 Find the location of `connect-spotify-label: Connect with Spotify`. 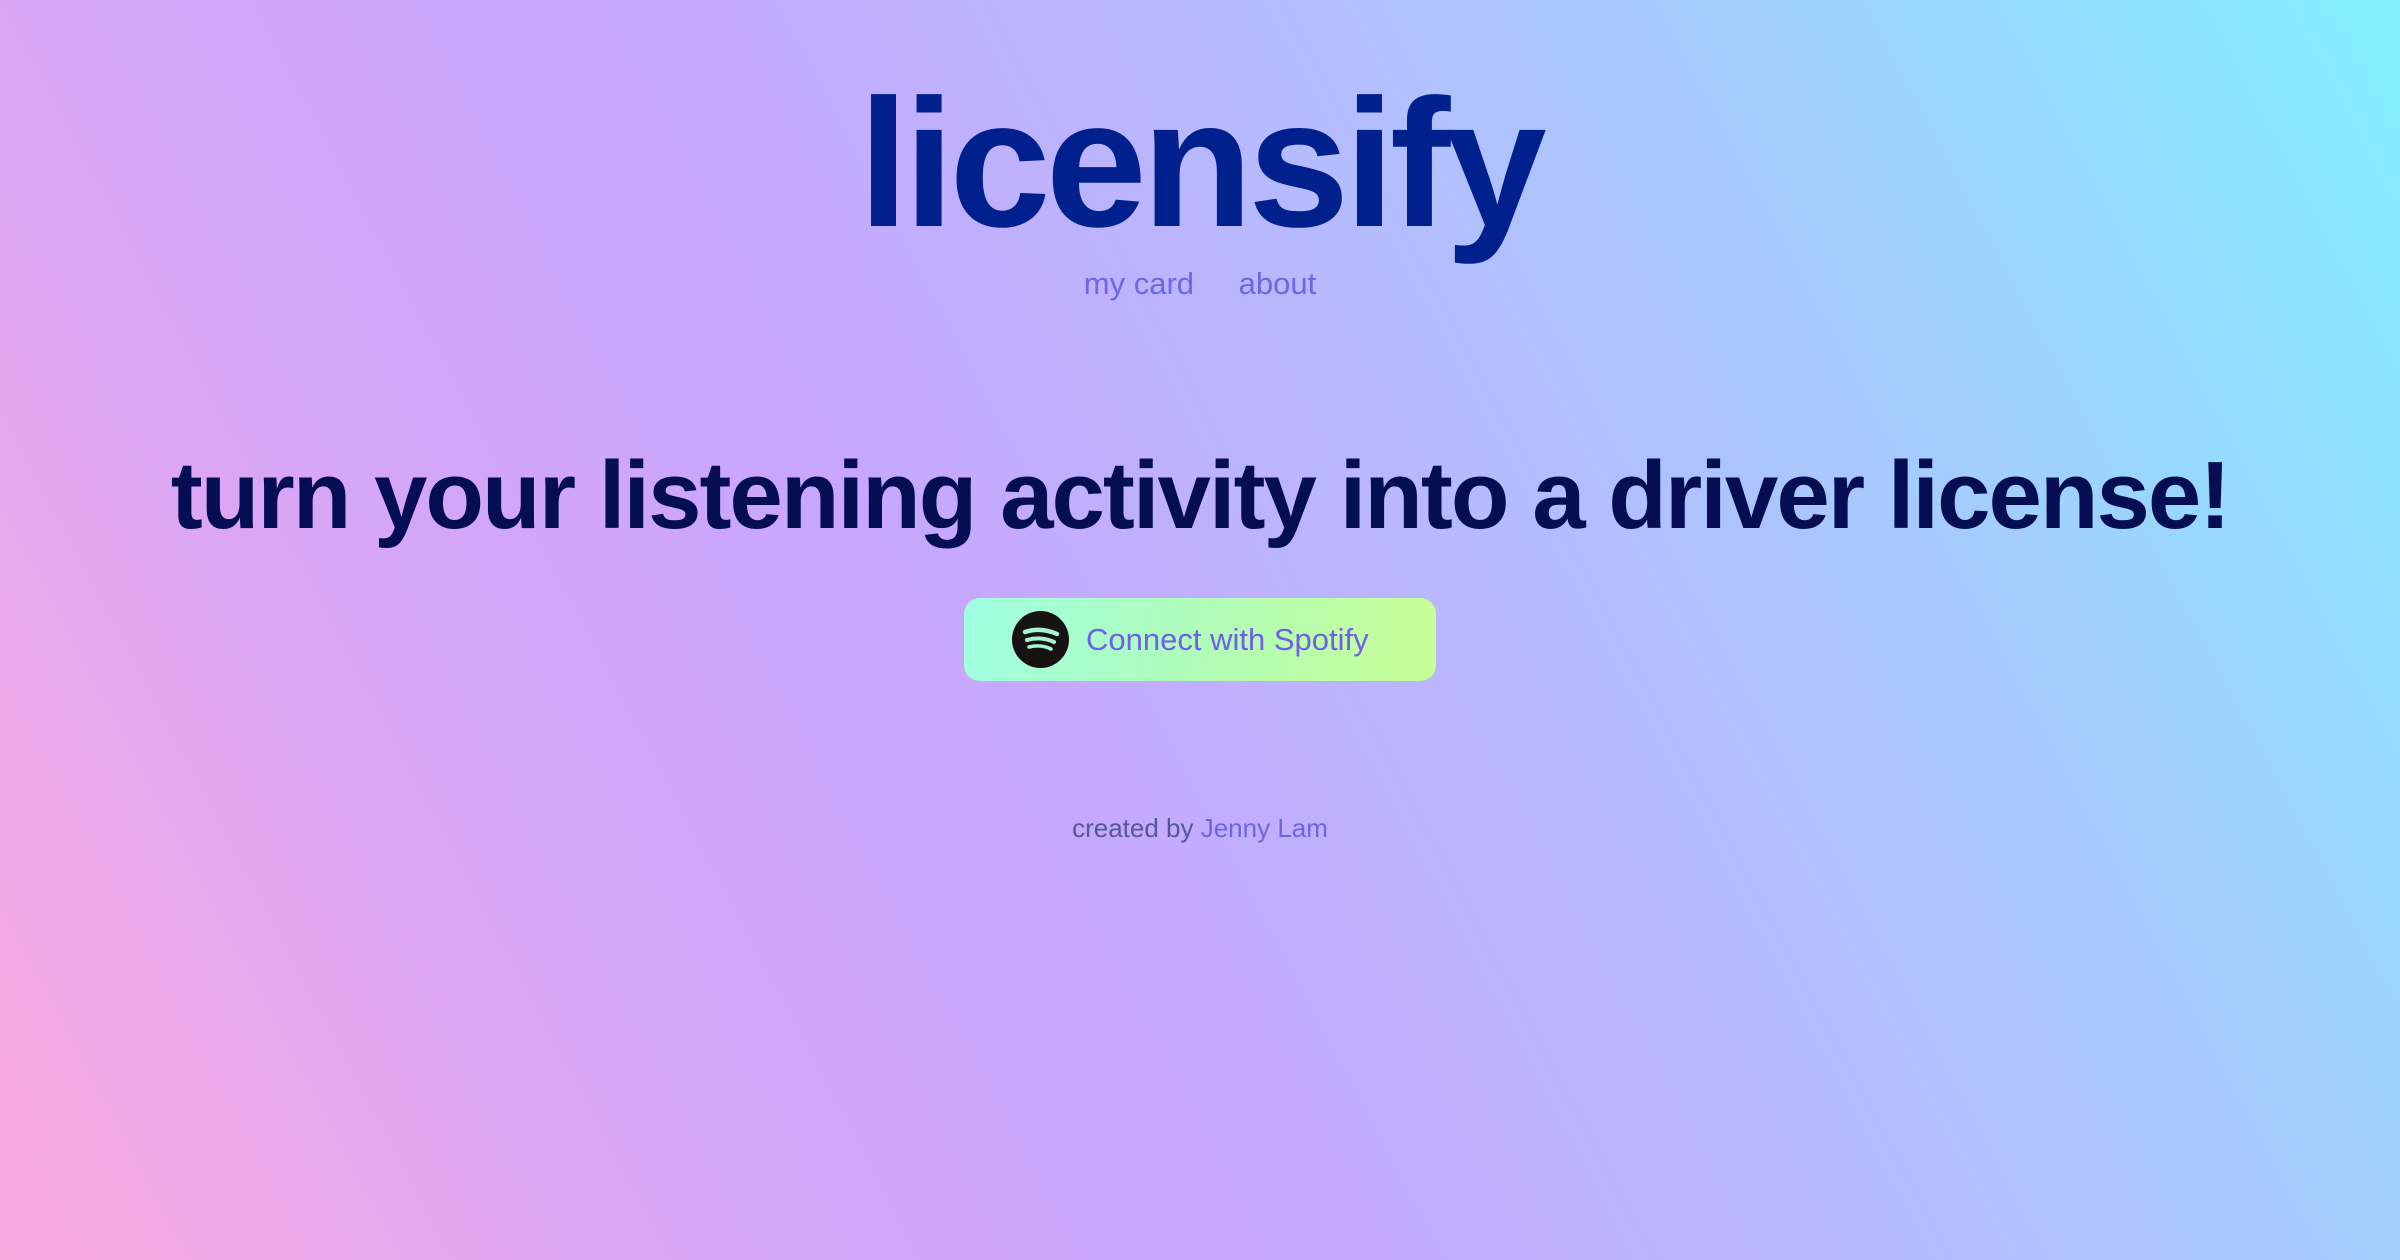

connect-spotify-label: Connect with Spotify is located at coordinates (1227, 639).